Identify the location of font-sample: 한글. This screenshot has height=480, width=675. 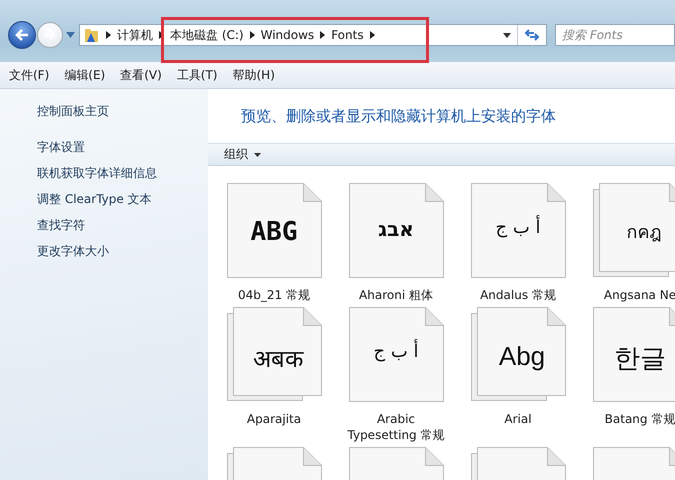
(640, 359).